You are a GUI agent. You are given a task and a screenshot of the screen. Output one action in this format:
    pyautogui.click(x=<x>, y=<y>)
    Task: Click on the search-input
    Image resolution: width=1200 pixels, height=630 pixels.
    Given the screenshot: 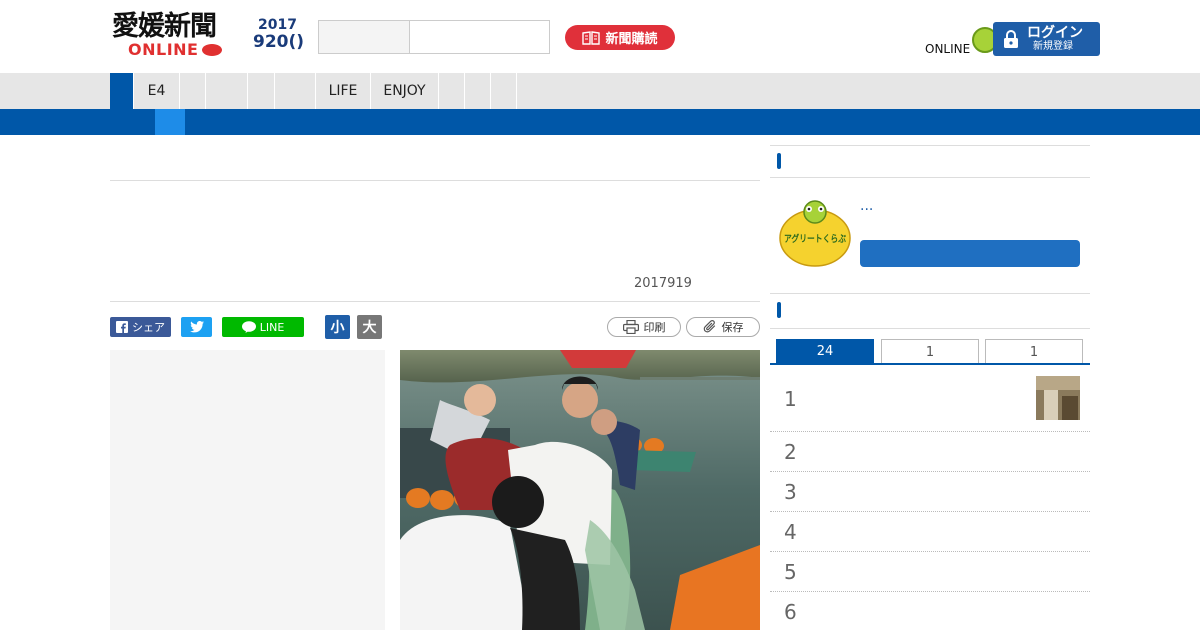 What is the action you would take?
    pyautogui.click(x=479, y=37)
    